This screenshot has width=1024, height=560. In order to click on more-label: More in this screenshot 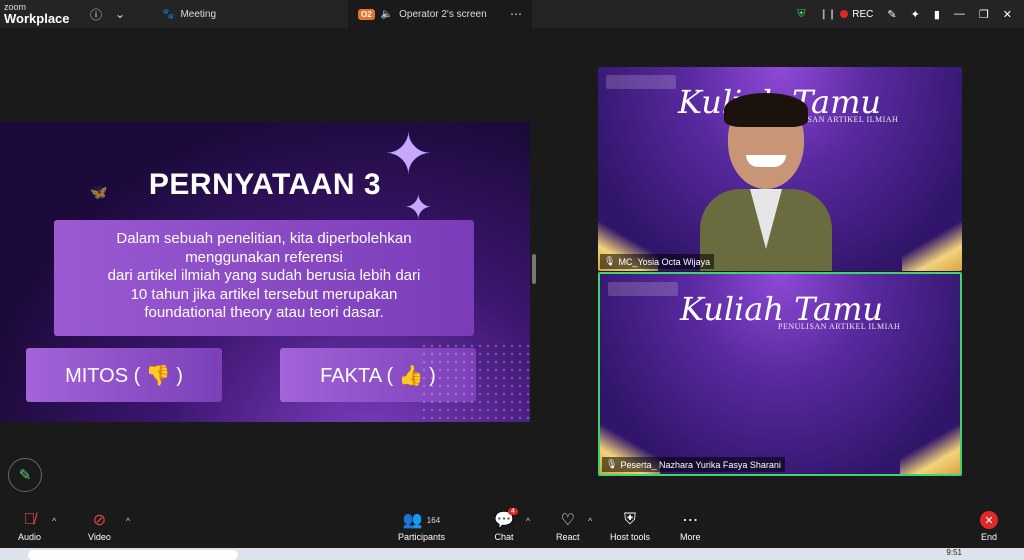, I will do `click(690, 537)`.